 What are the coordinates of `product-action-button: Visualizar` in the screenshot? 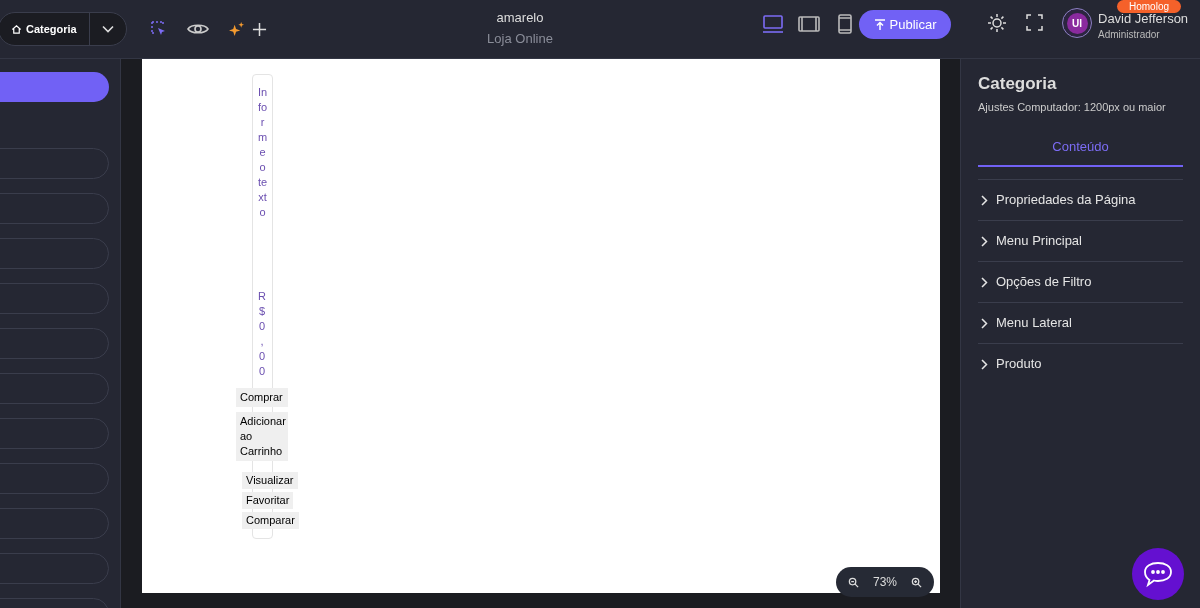 It's located at (270, 480).